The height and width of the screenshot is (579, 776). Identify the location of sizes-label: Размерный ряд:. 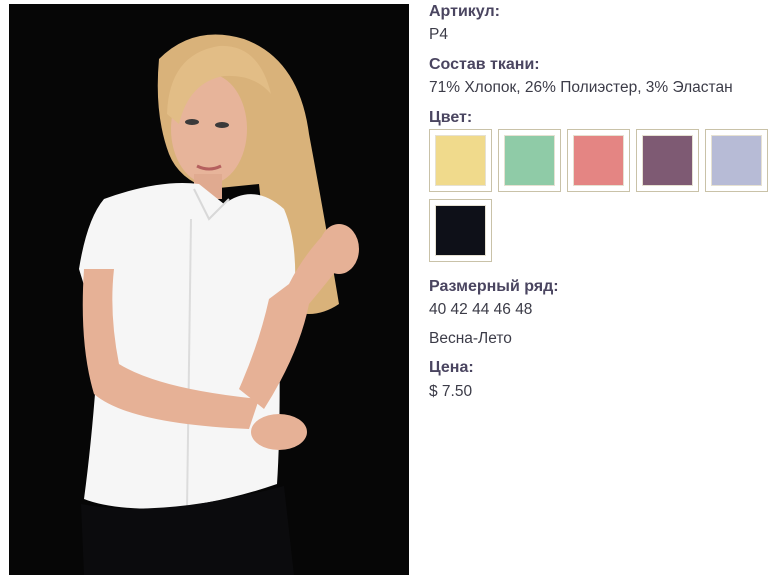
(494, 286).